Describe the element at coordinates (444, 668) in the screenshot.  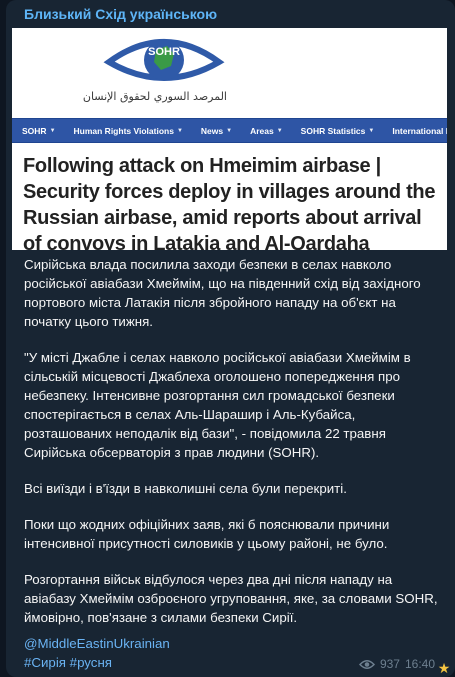
I see `star-icon: ★` at that location.